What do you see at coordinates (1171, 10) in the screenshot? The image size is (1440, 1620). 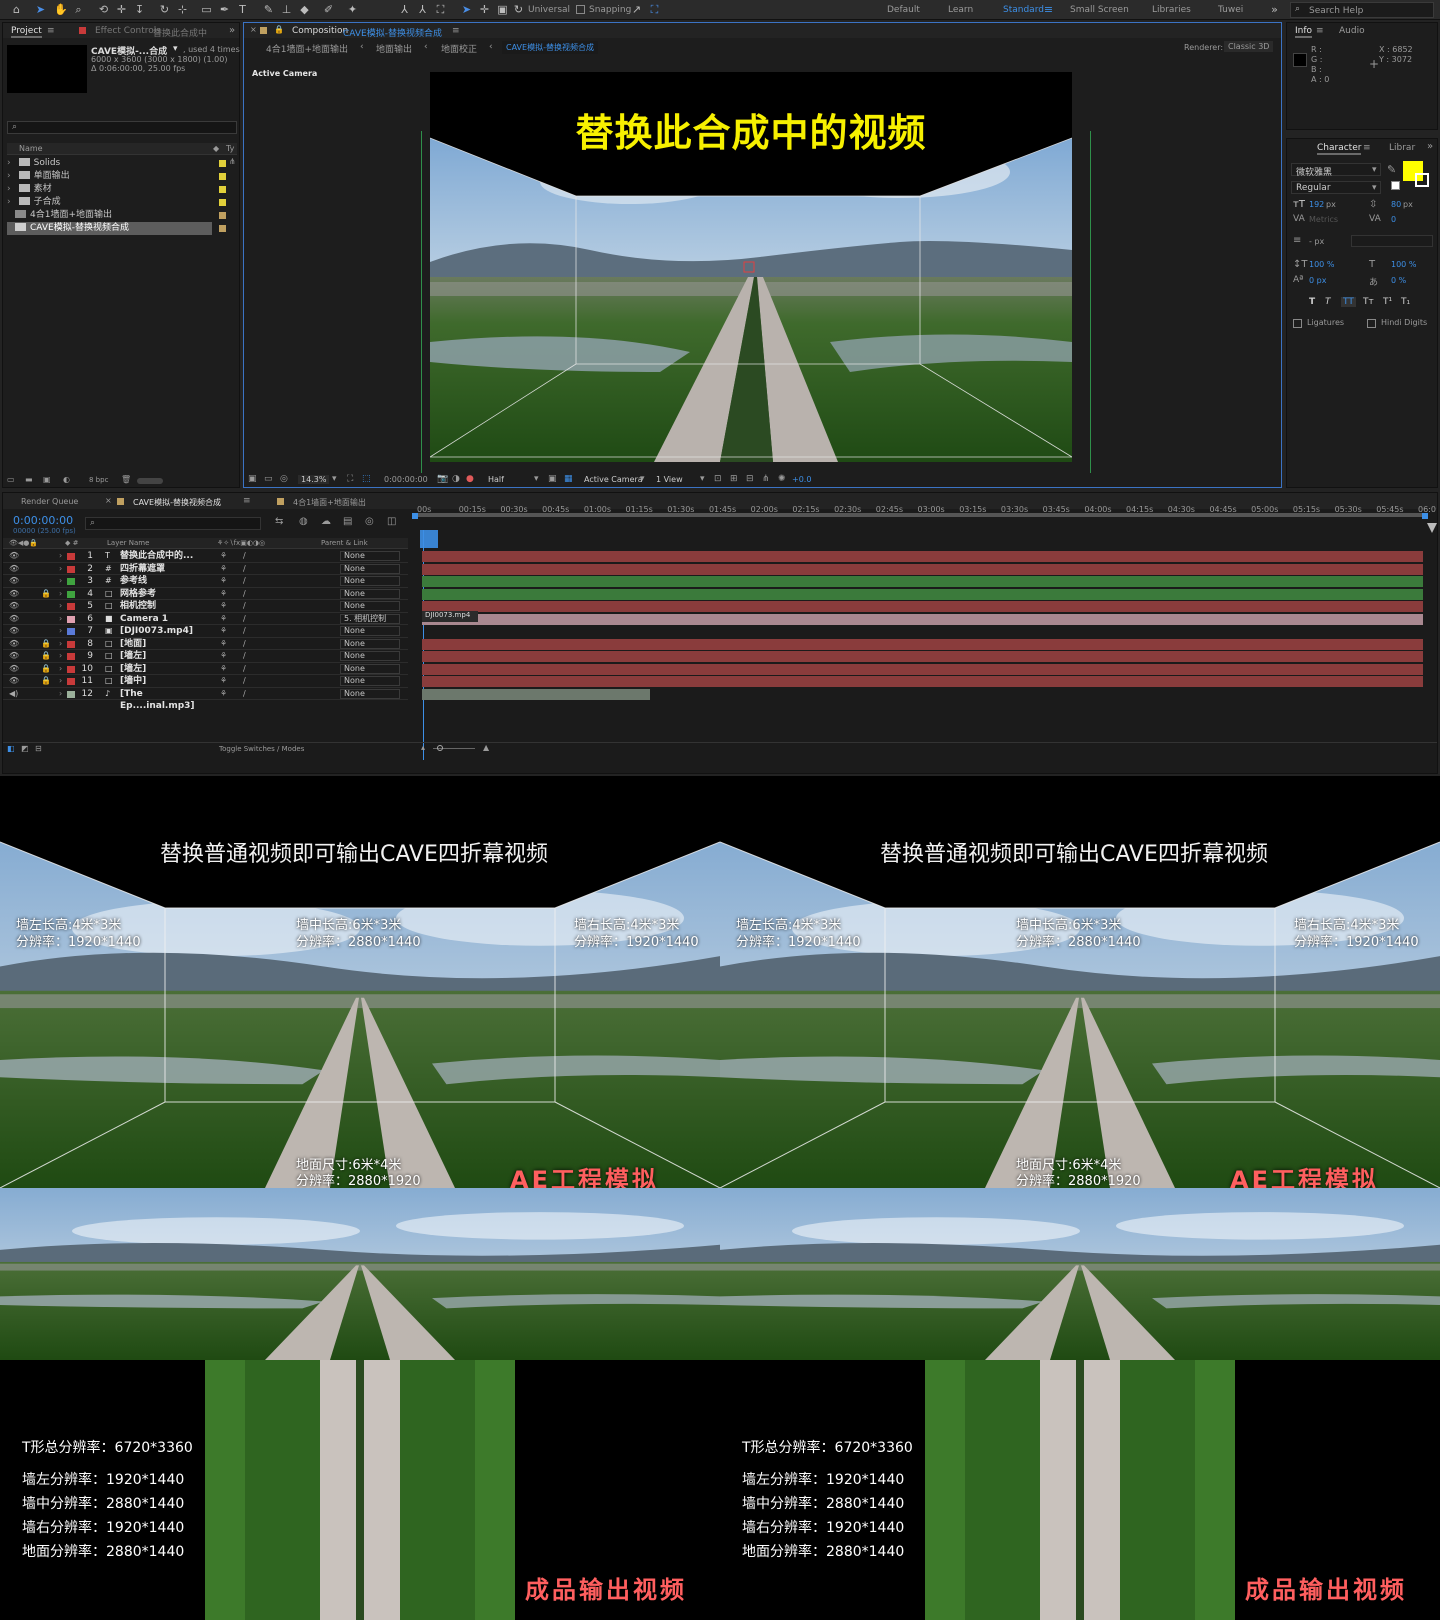 I see `workspace-libraries: Libraries` at bounding box center [1171, 10].